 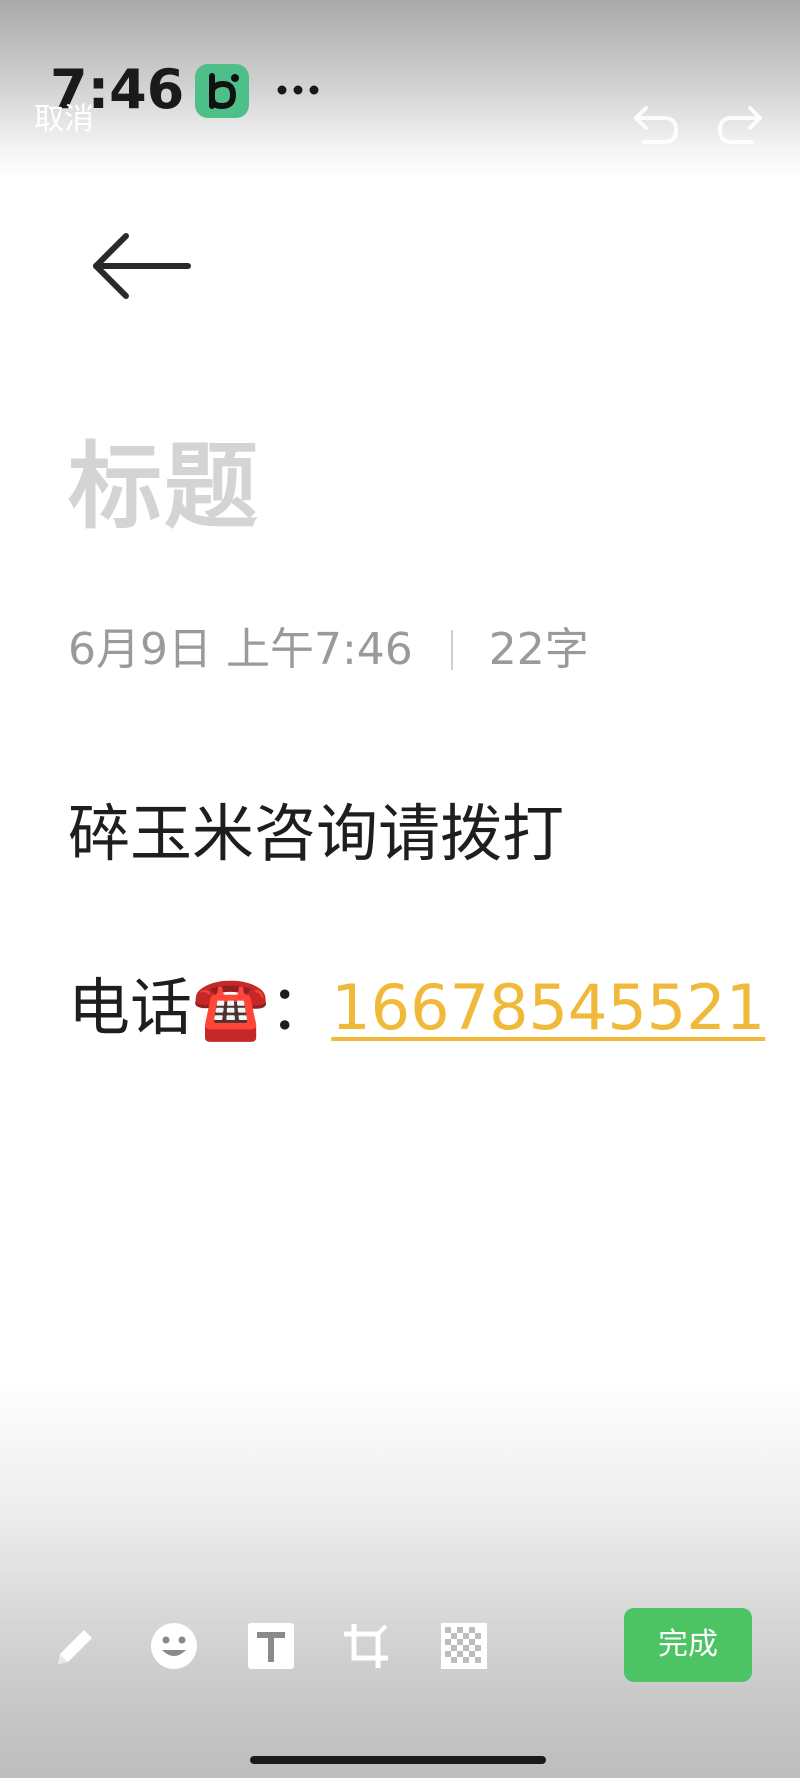 What do you see at coordinates (316, 834) in the screenshot?
I see `note-body-line-1: 碎玉米咨询请拨打` at bounding box center [316, 834].